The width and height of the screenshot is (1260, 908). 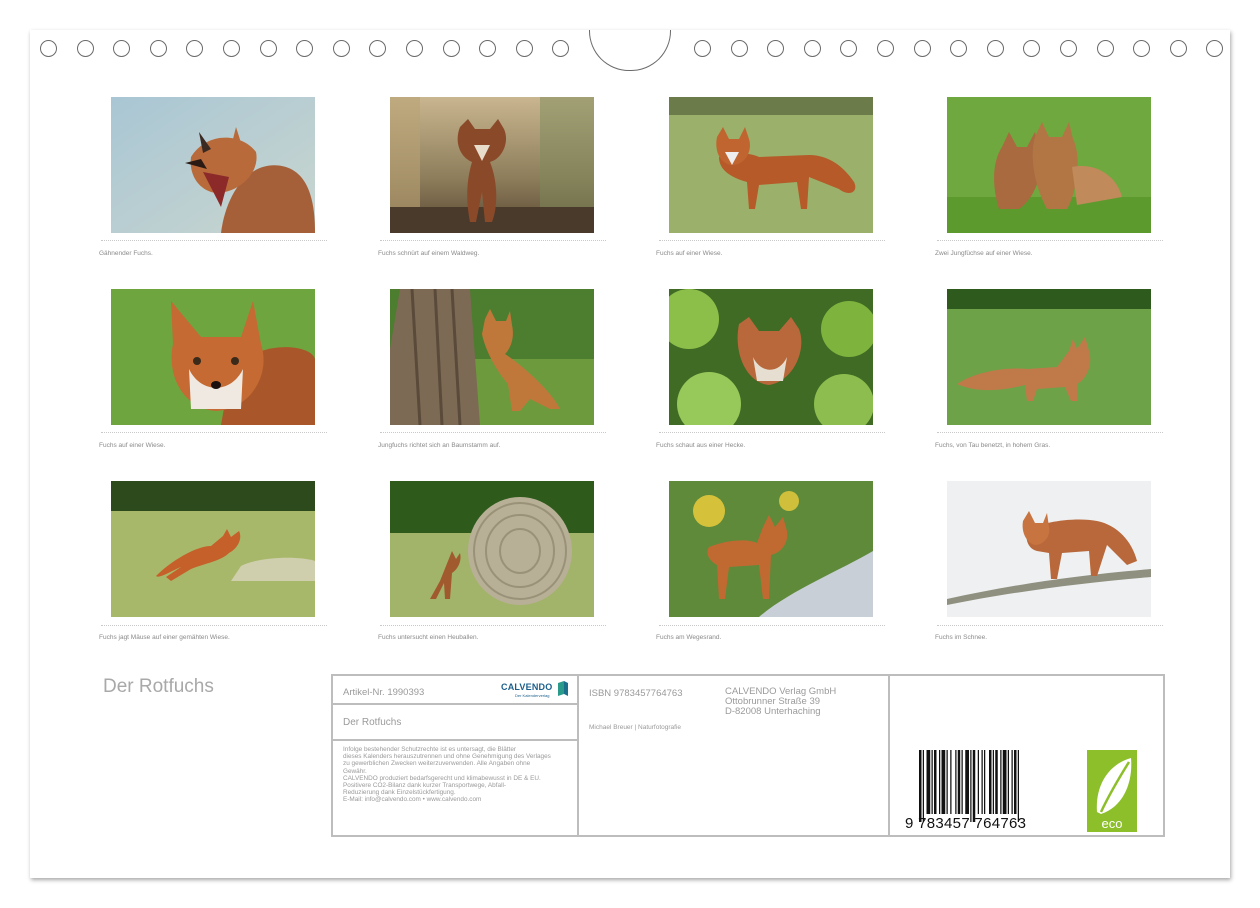 I want to click on photo-caption: Gähnender Fuchs., so click(x=126, y=253).